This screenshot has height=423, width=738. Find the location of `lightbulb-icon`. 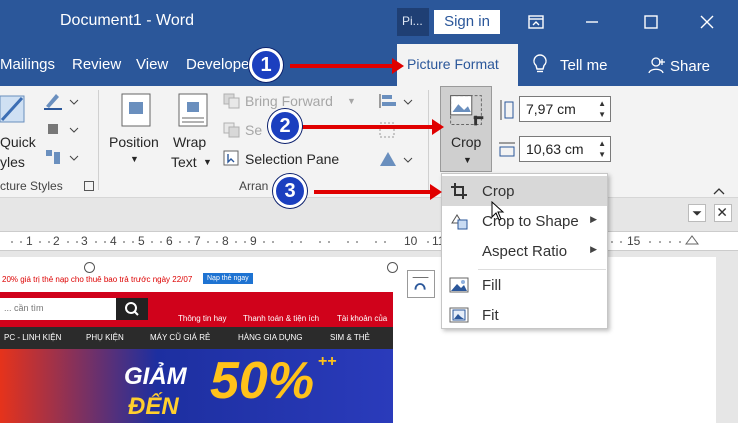

lightbulb-icon is located at coordinates (540, 63).